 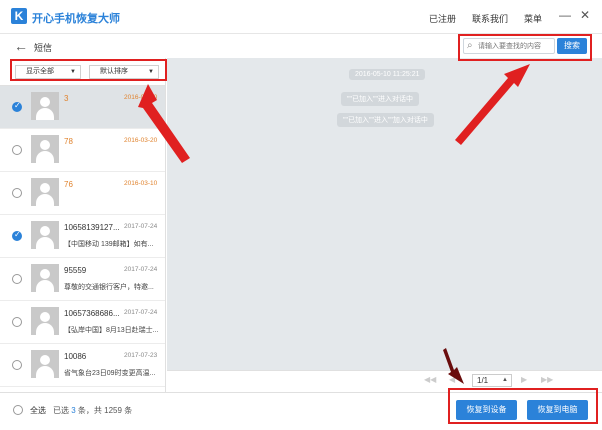 What do you see at coordinates (384, 380) in the screenshot?
I see `pager: ◀◀ ◀ 1/1 ▲ ▶ ▶▶` at bounding box center [384, 380].